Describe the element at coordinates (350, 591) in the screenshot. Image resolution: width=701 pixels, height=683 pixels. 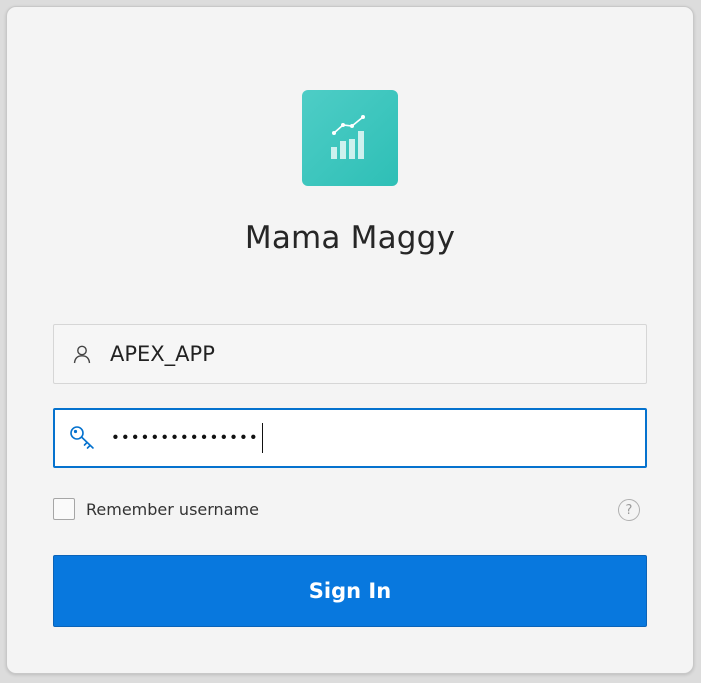
I see `sign-in-button: Sign In` at that location.